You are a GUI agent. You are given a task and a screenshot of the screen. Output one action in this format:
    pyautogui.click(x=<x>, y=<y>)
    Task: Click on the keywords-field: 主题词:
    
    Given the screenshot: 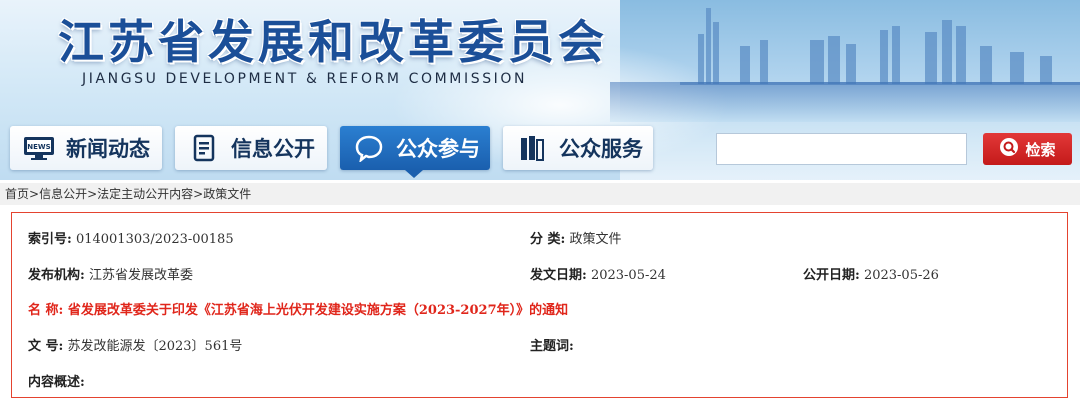 What is the action you would take?
    pyautogui.click(x=552, y=344)
    